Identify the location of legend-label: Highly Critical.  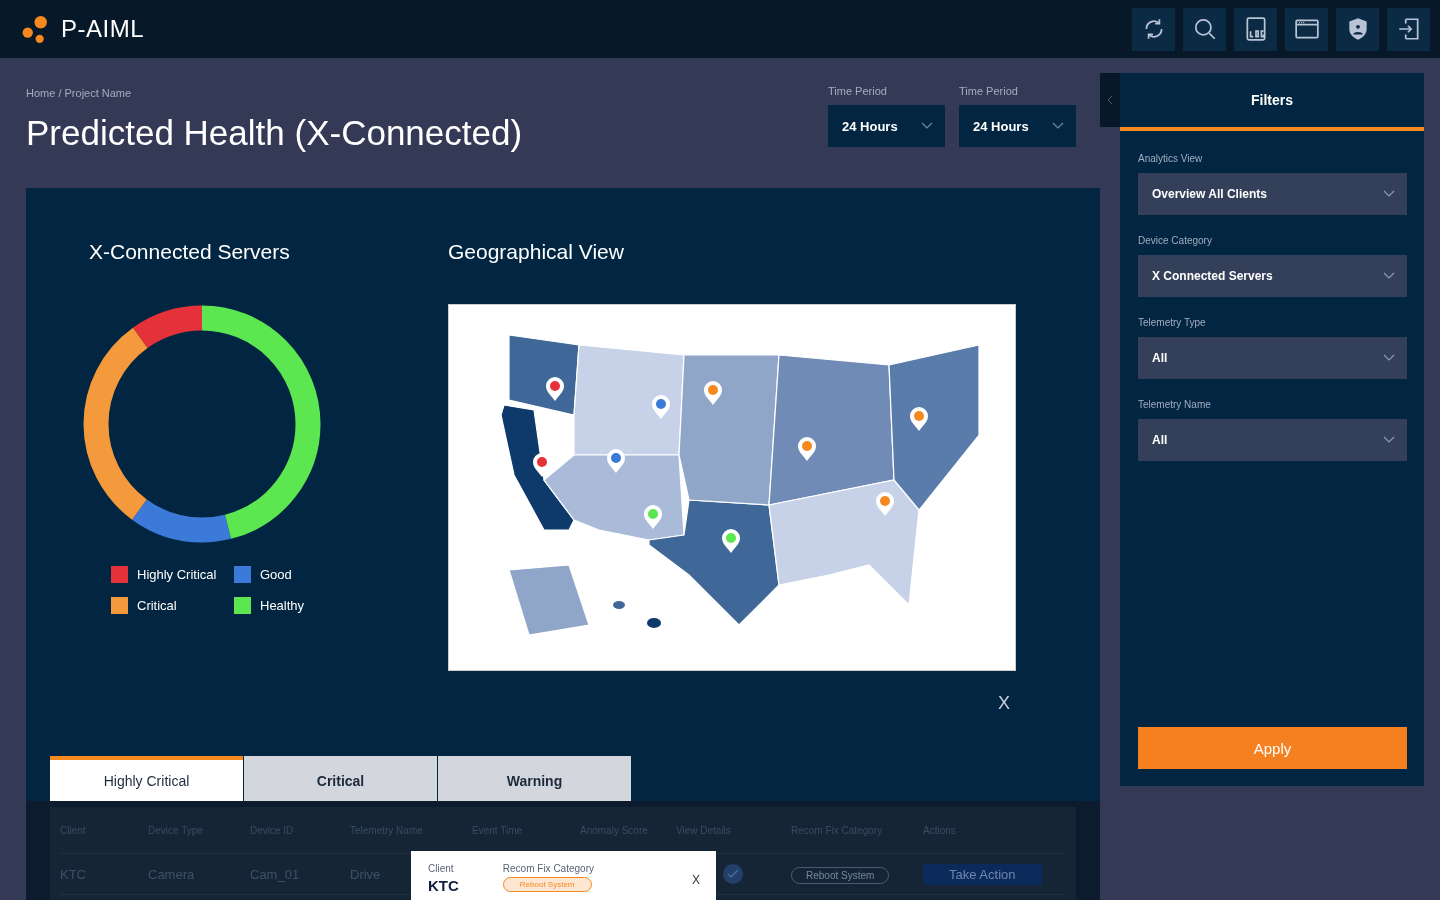
(177, 574).